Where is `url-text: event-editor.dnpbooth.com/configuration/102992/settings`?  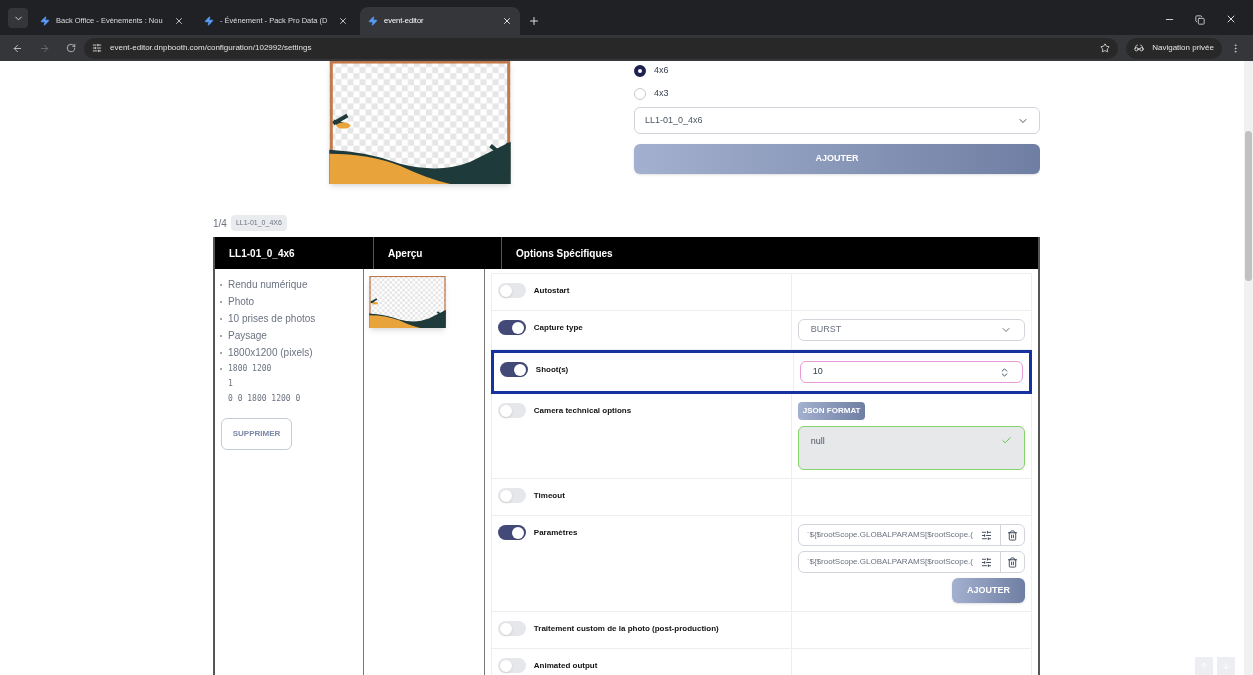 url-text: event-editor.dnpbooth.com/configuration/102992/settings is located at coordinates (211, 48).